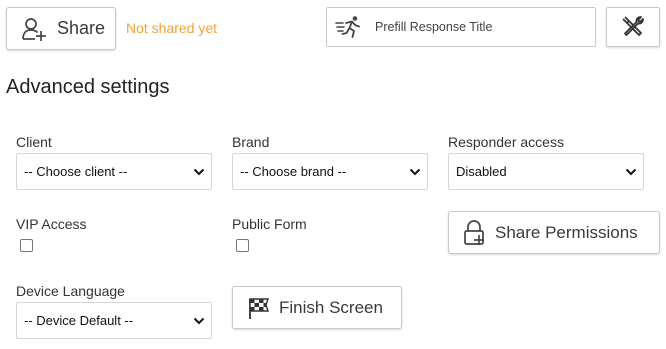 The width and height of the screenshot is (666, 349). I want to click on client-select: -- Choose client --, so click(114, 171).